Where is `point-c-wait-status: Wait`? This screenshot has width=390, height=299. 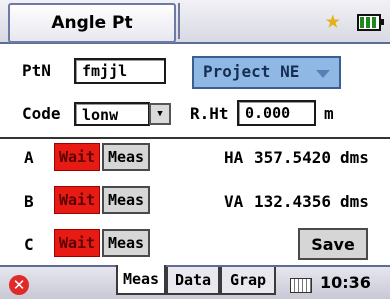
point-c-wait-status: Wait is located at coordinates (77, 243).